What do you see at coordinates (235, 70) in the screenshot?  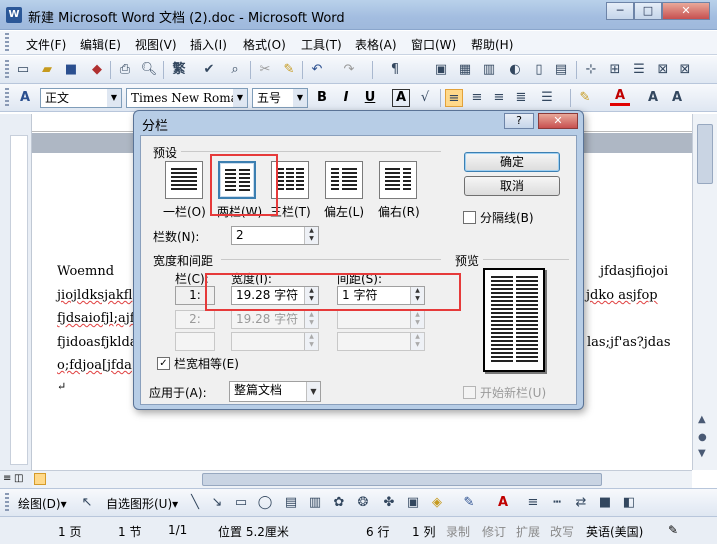 I see `research-icon: ⌕` at bounding box center [235, 70].